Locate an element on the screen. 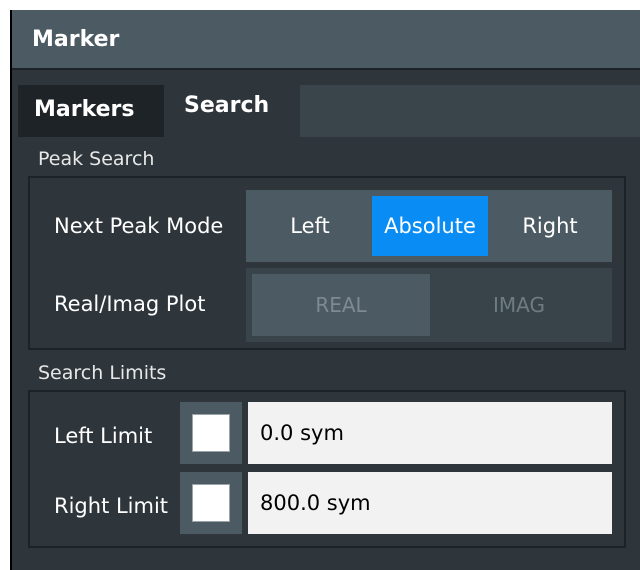 The image size is (640, 570). next-peak-left-button: Left is located at coordinates (310, 226).